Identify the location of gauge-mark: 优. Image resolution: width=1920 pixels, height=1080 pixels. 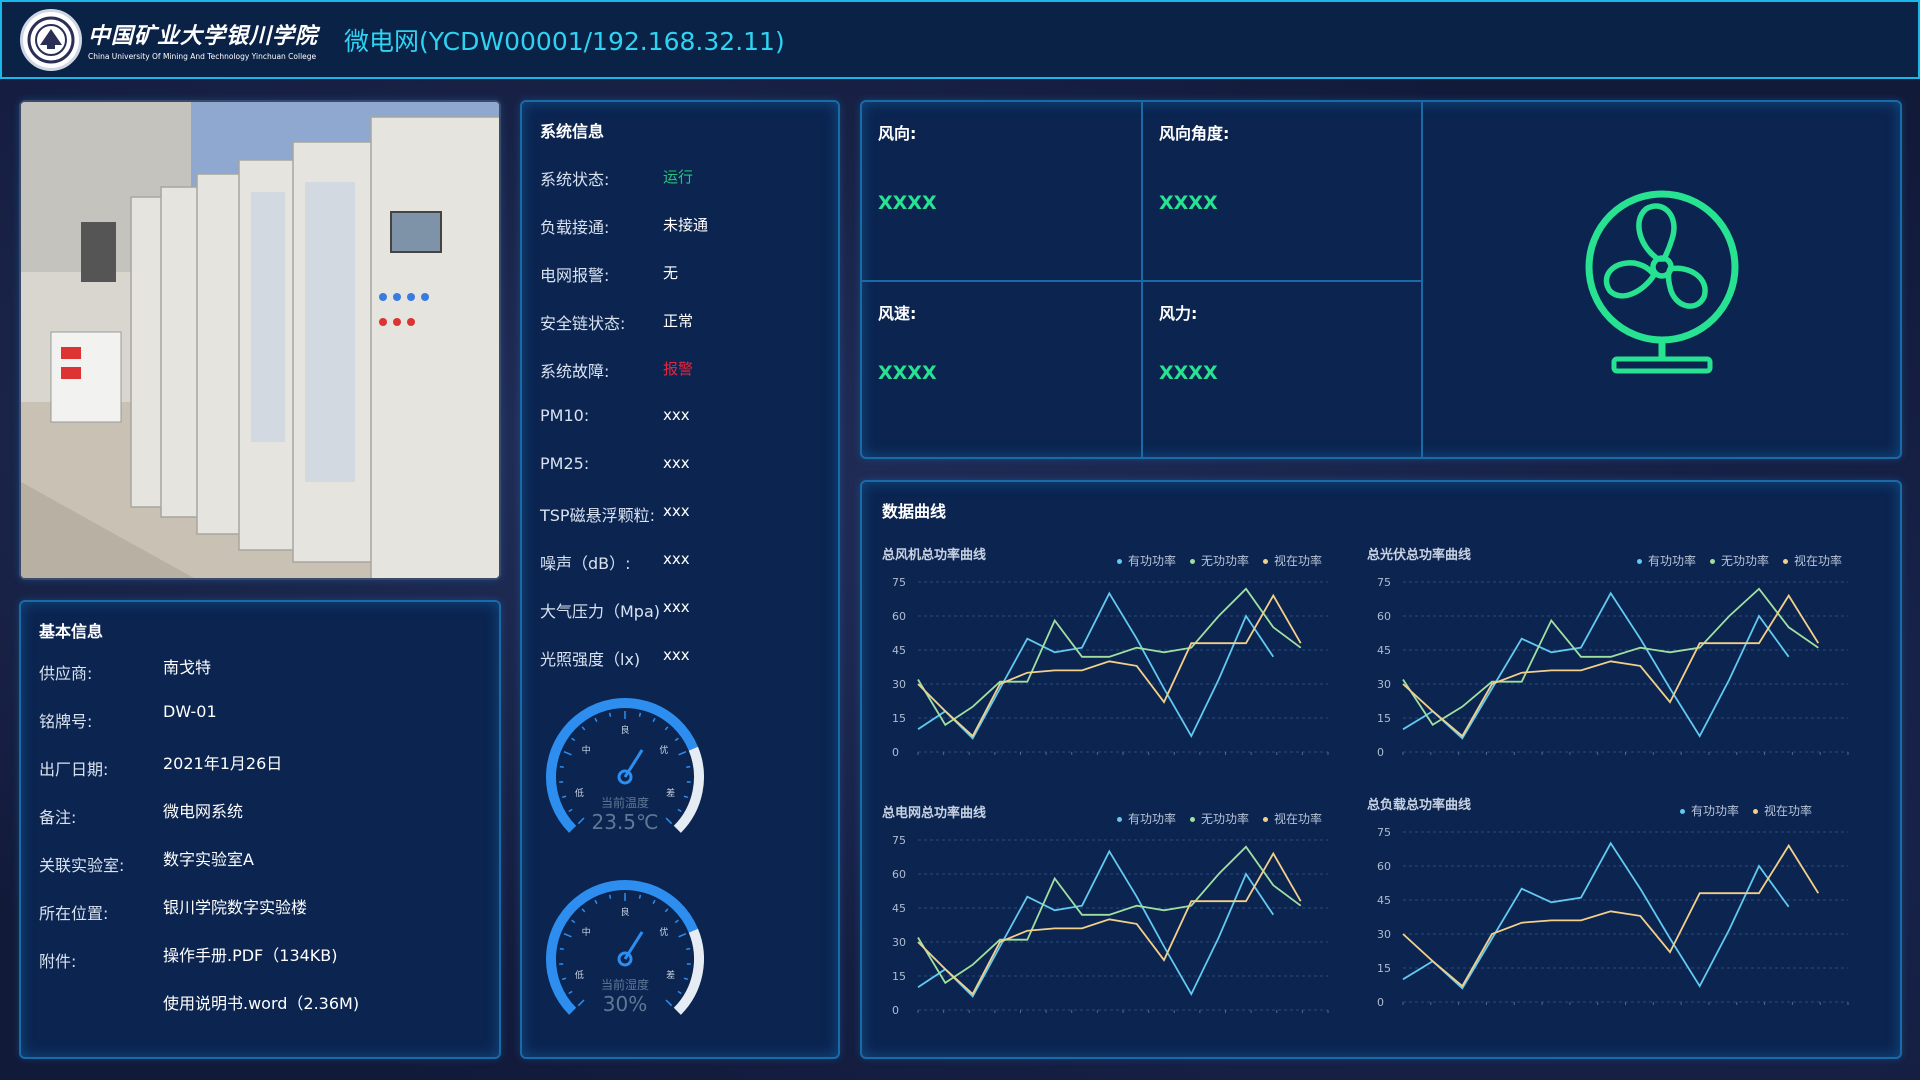
(663, 932).